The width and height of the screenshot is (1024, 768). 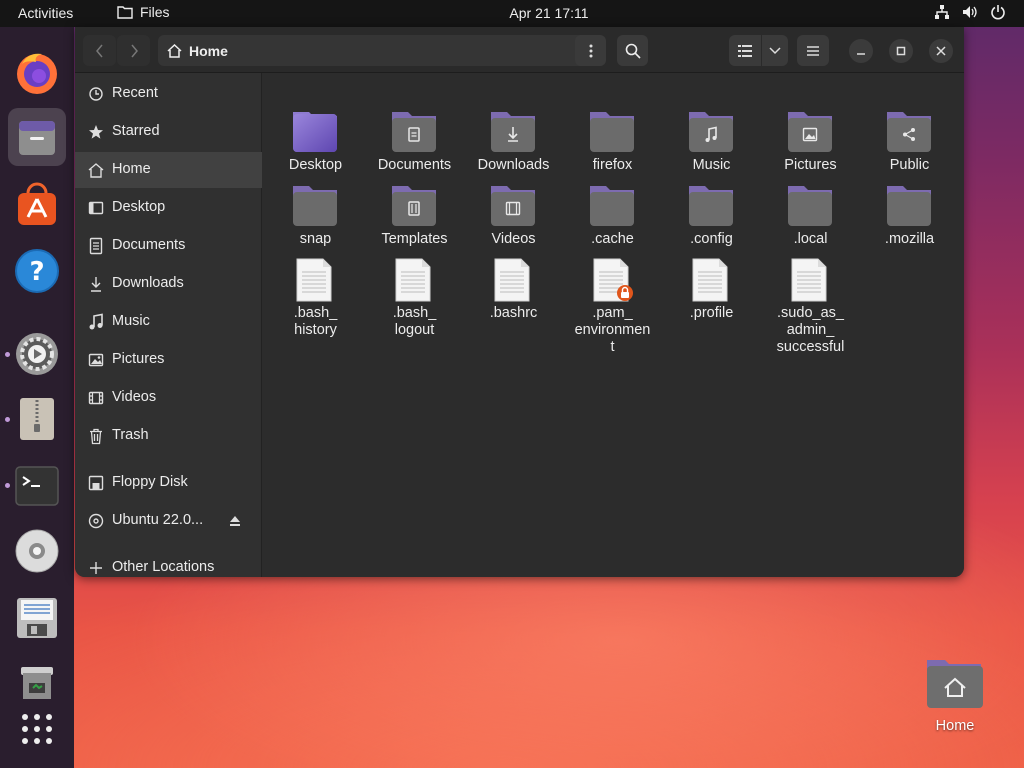 I want to click on list-view-icon, so click(x=745, y=50).